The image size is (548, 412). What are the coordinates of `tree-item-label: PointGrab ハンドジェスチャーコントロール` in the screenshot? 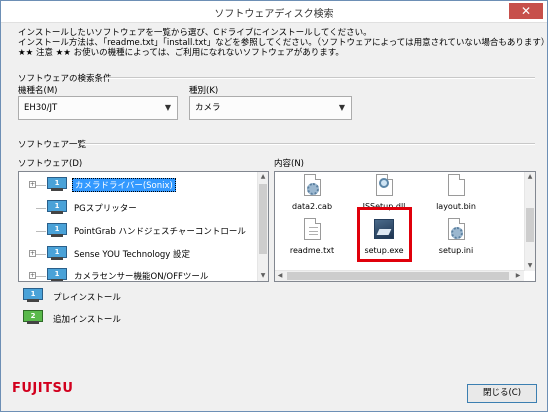 It's located at (160, 232).